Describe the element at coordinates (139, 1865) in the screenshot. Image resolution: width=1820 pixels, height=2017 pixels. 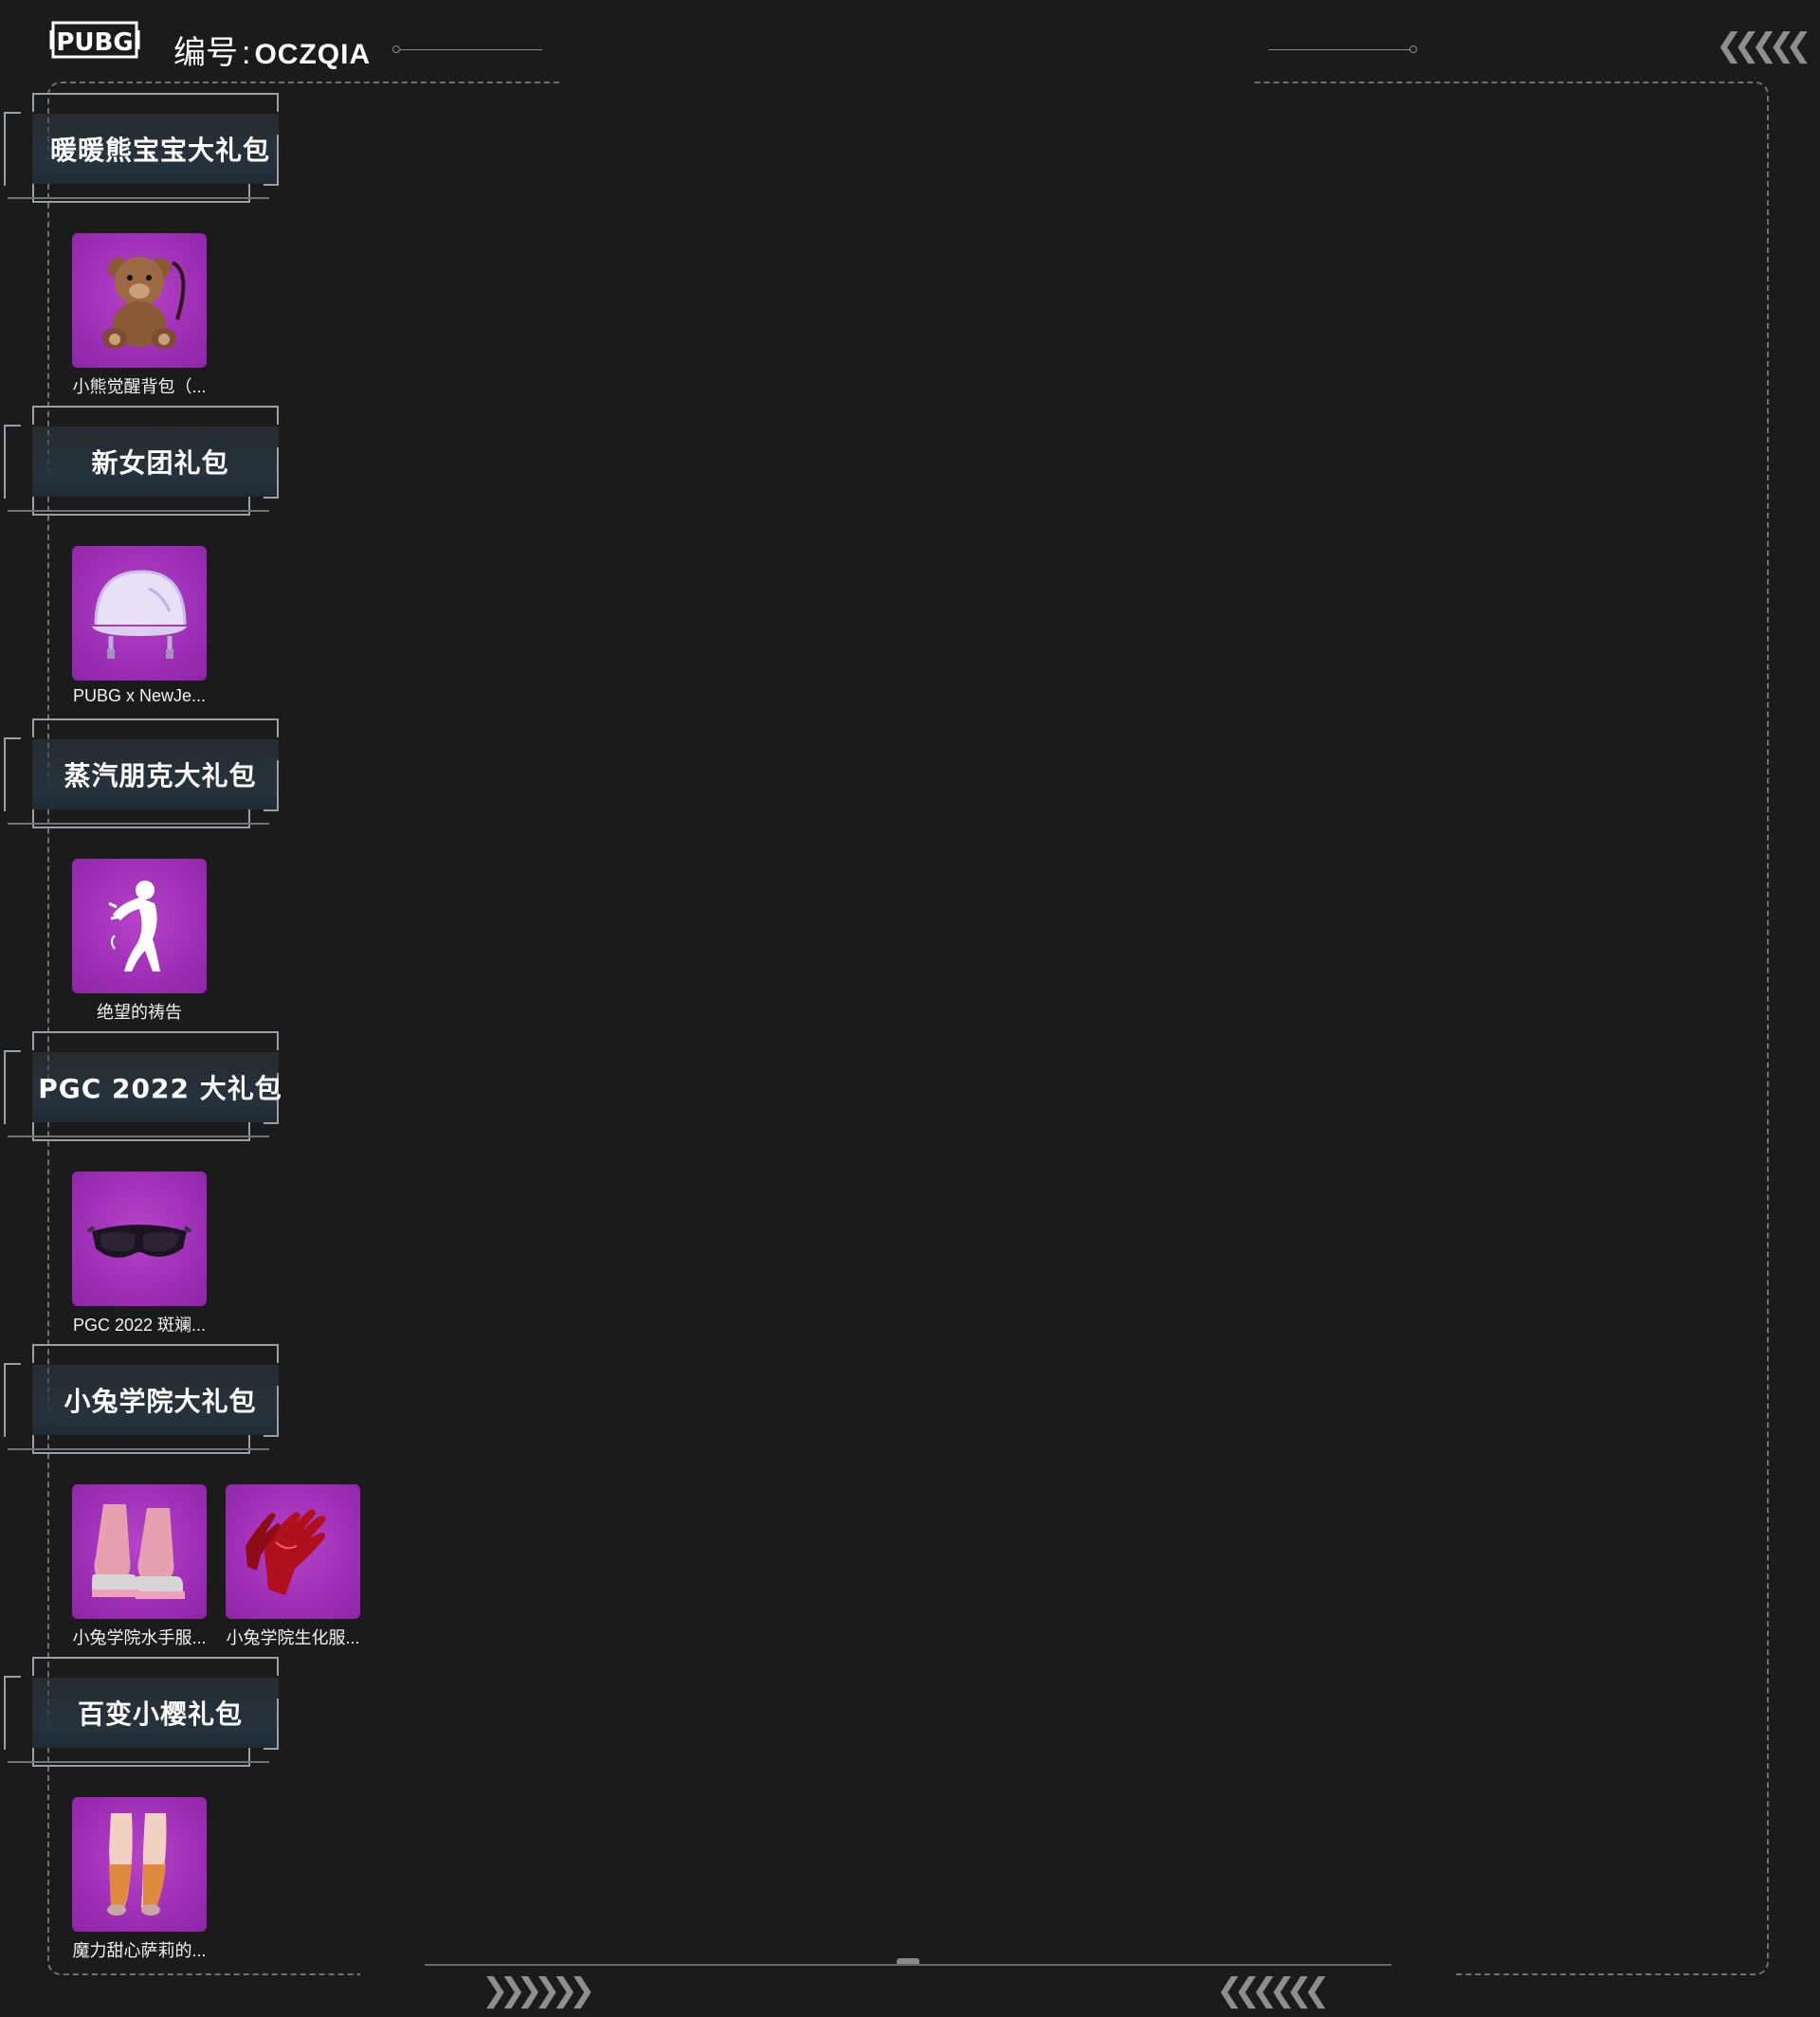
I see `stockings-icon` at that location.